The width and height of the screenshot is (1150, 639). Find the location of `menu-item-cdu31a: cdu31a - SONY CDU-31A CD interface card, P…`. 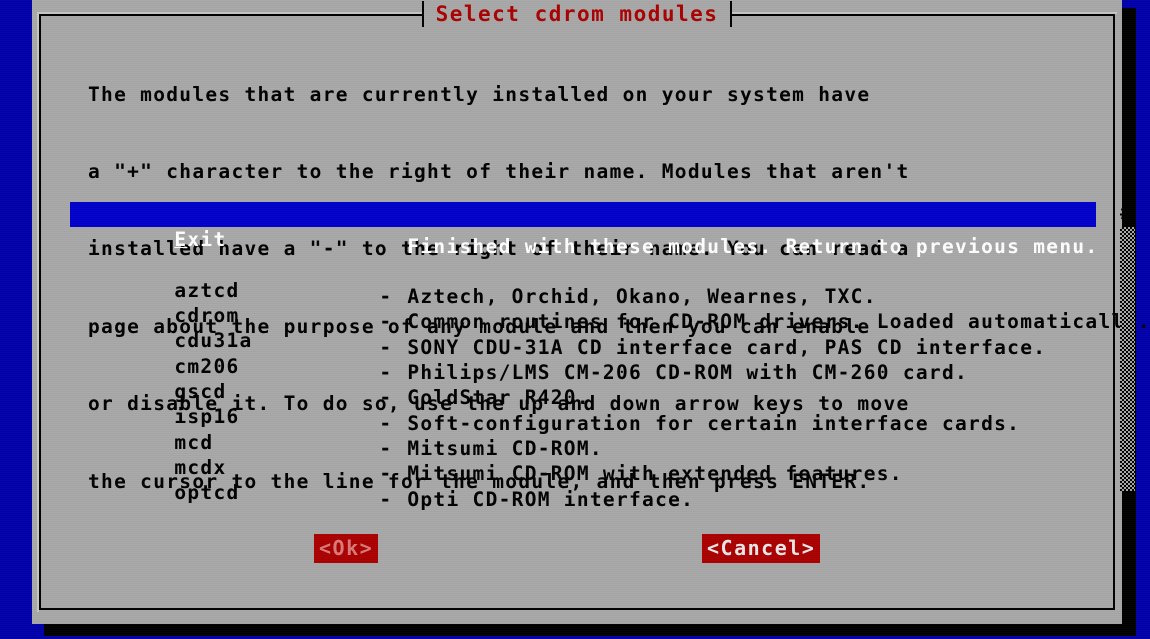

menu-item-cdu31a: cdu31a - SONY CDU-31A CD interface card, P… is located at coordinates (585, 330).